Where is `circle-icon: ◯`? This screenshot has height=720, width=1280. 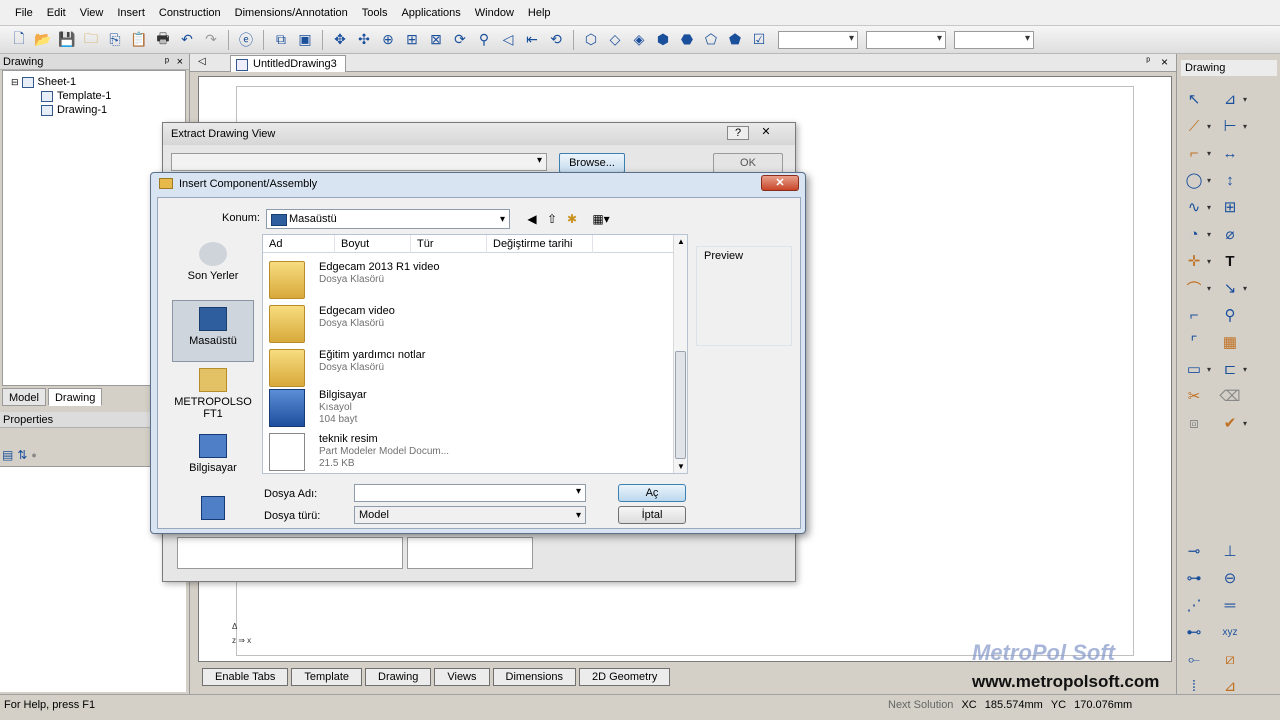
circle-icon: ◯ is located at coordinates (1194, 180).